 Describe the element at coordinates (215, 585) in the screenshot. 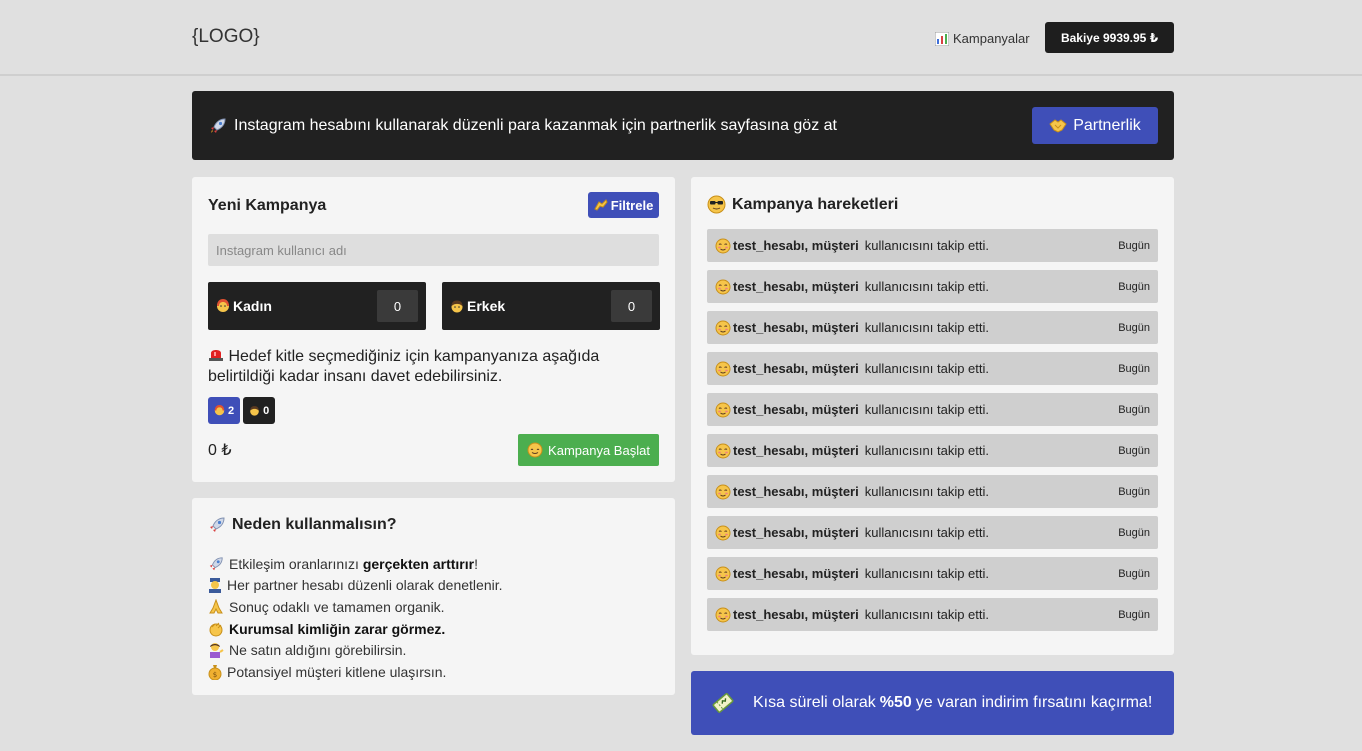

I see `police-officer-icon` at that location.